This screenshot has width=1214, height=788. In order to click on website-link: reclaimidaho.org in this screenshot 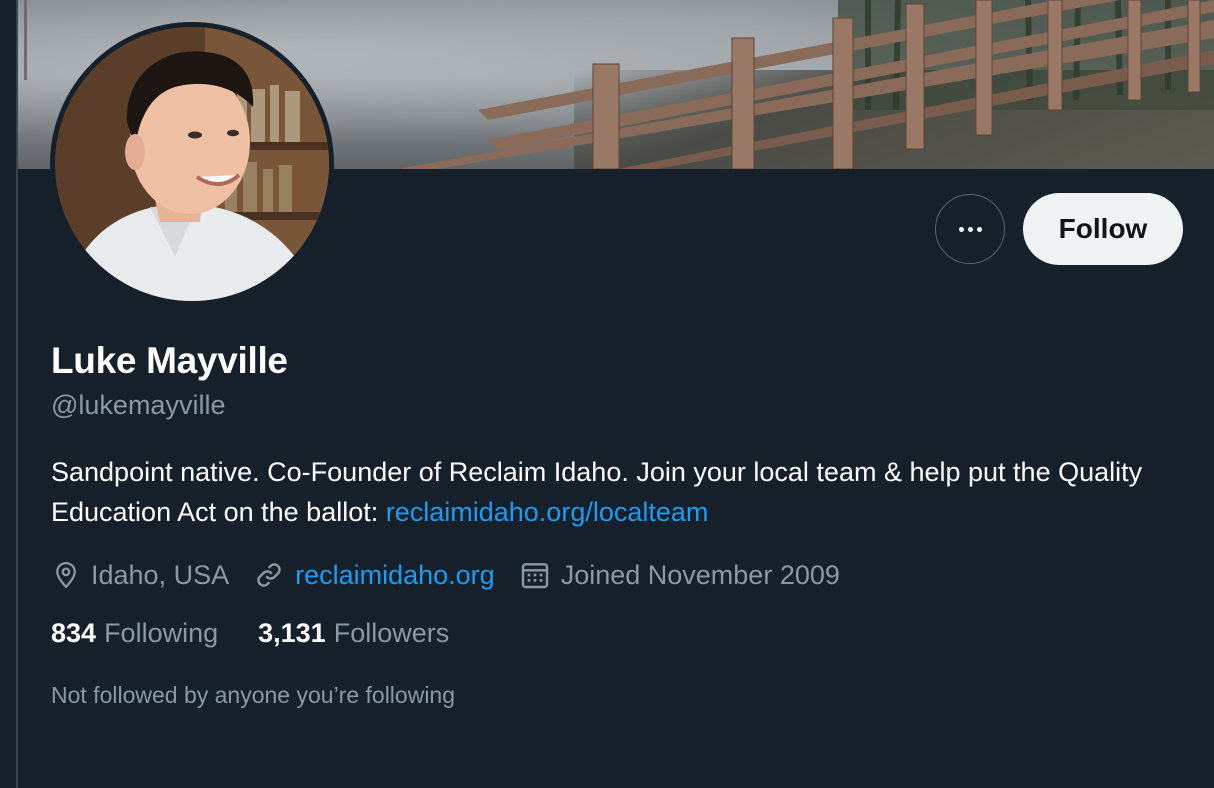, I will do `click(395, 575)`.